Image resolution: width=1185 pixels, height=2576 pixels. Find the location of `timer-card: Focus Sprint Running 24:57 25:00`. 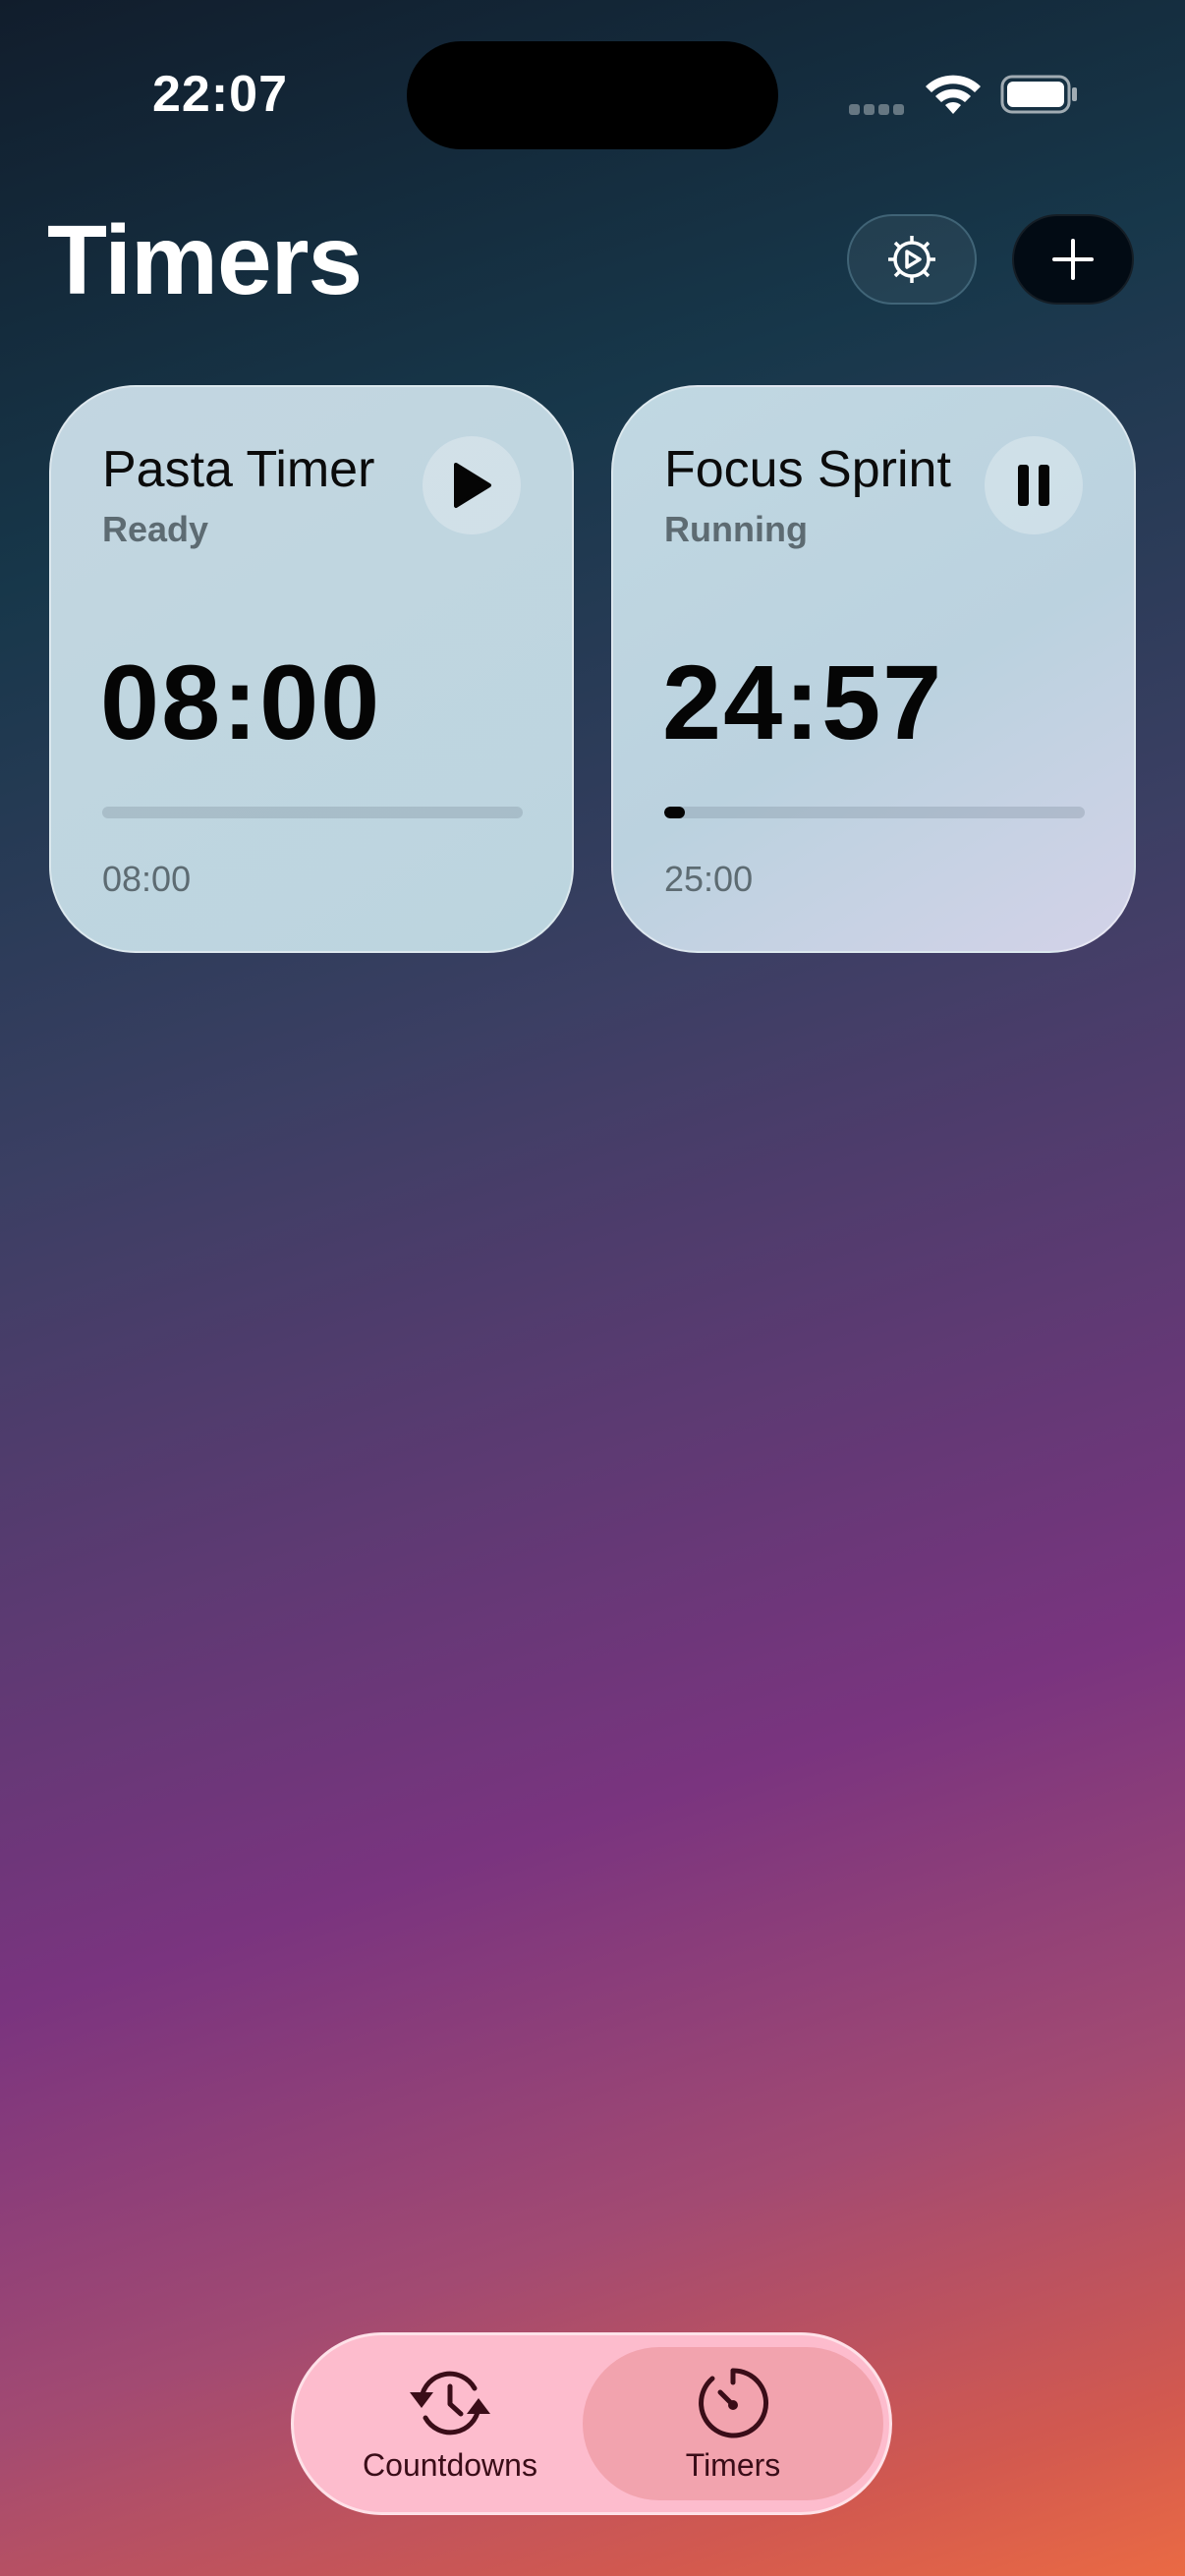

timer-card: Focus Sprint Running 24:57 25:00 is located at coordinates (874, 669).